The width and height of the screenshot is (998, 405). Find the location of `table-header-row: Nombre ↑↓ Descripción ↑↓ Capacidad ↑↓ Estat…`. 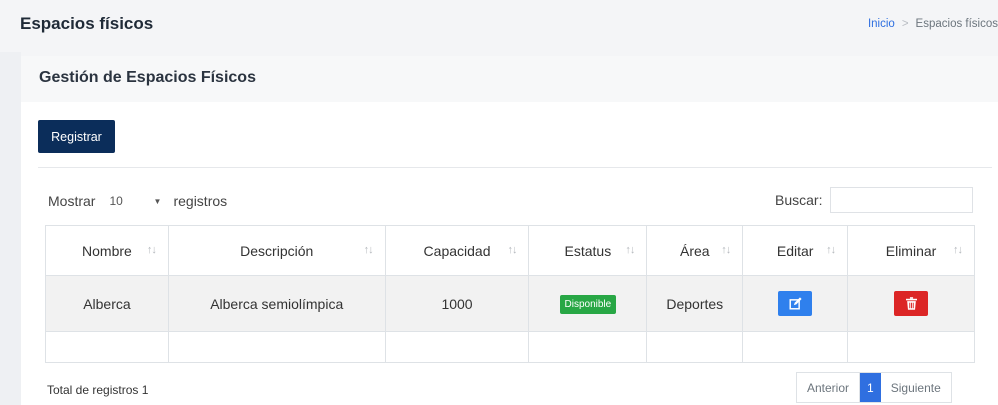

table-header-row: Nombre ↑↓ Descripción ↑↓ Capacidad ↑↓ Estat… is located at coordinates (510, 250).